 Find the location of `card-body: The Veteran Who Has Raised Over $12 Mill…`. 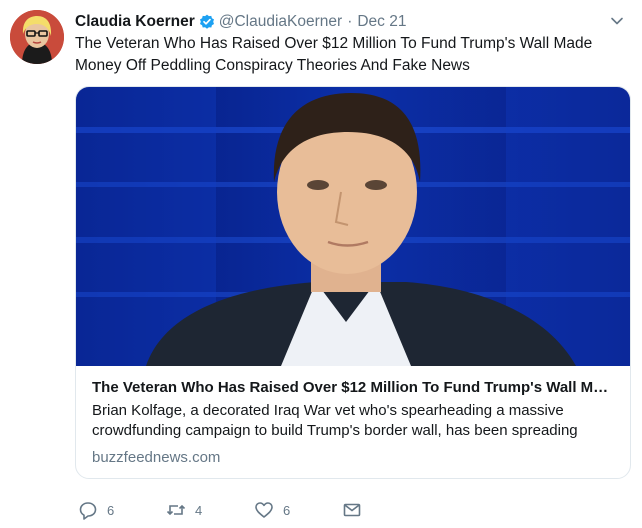

card-body: The Veteran Who Has Raised Over $12 Mill… is located at coordinates (353, 423).